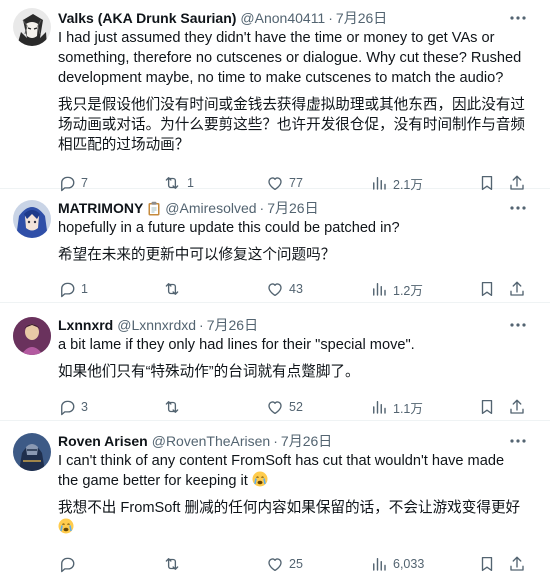 This screenshot has height=576, width=550. Describe the element at coordinates (284, 289) in the screenshot. I see `like-button: 43` at that location.